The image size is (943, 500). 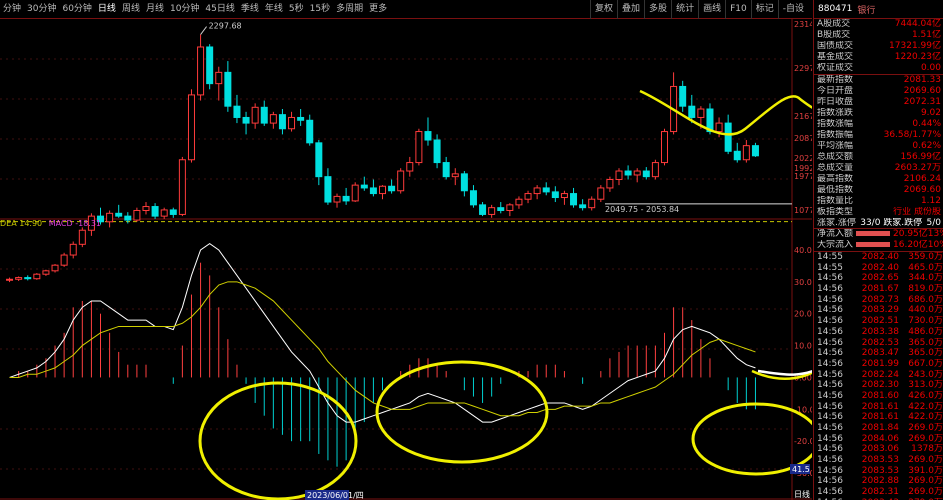 I want to click on tick-cell: 344.0万, so click(x=925, y=278).